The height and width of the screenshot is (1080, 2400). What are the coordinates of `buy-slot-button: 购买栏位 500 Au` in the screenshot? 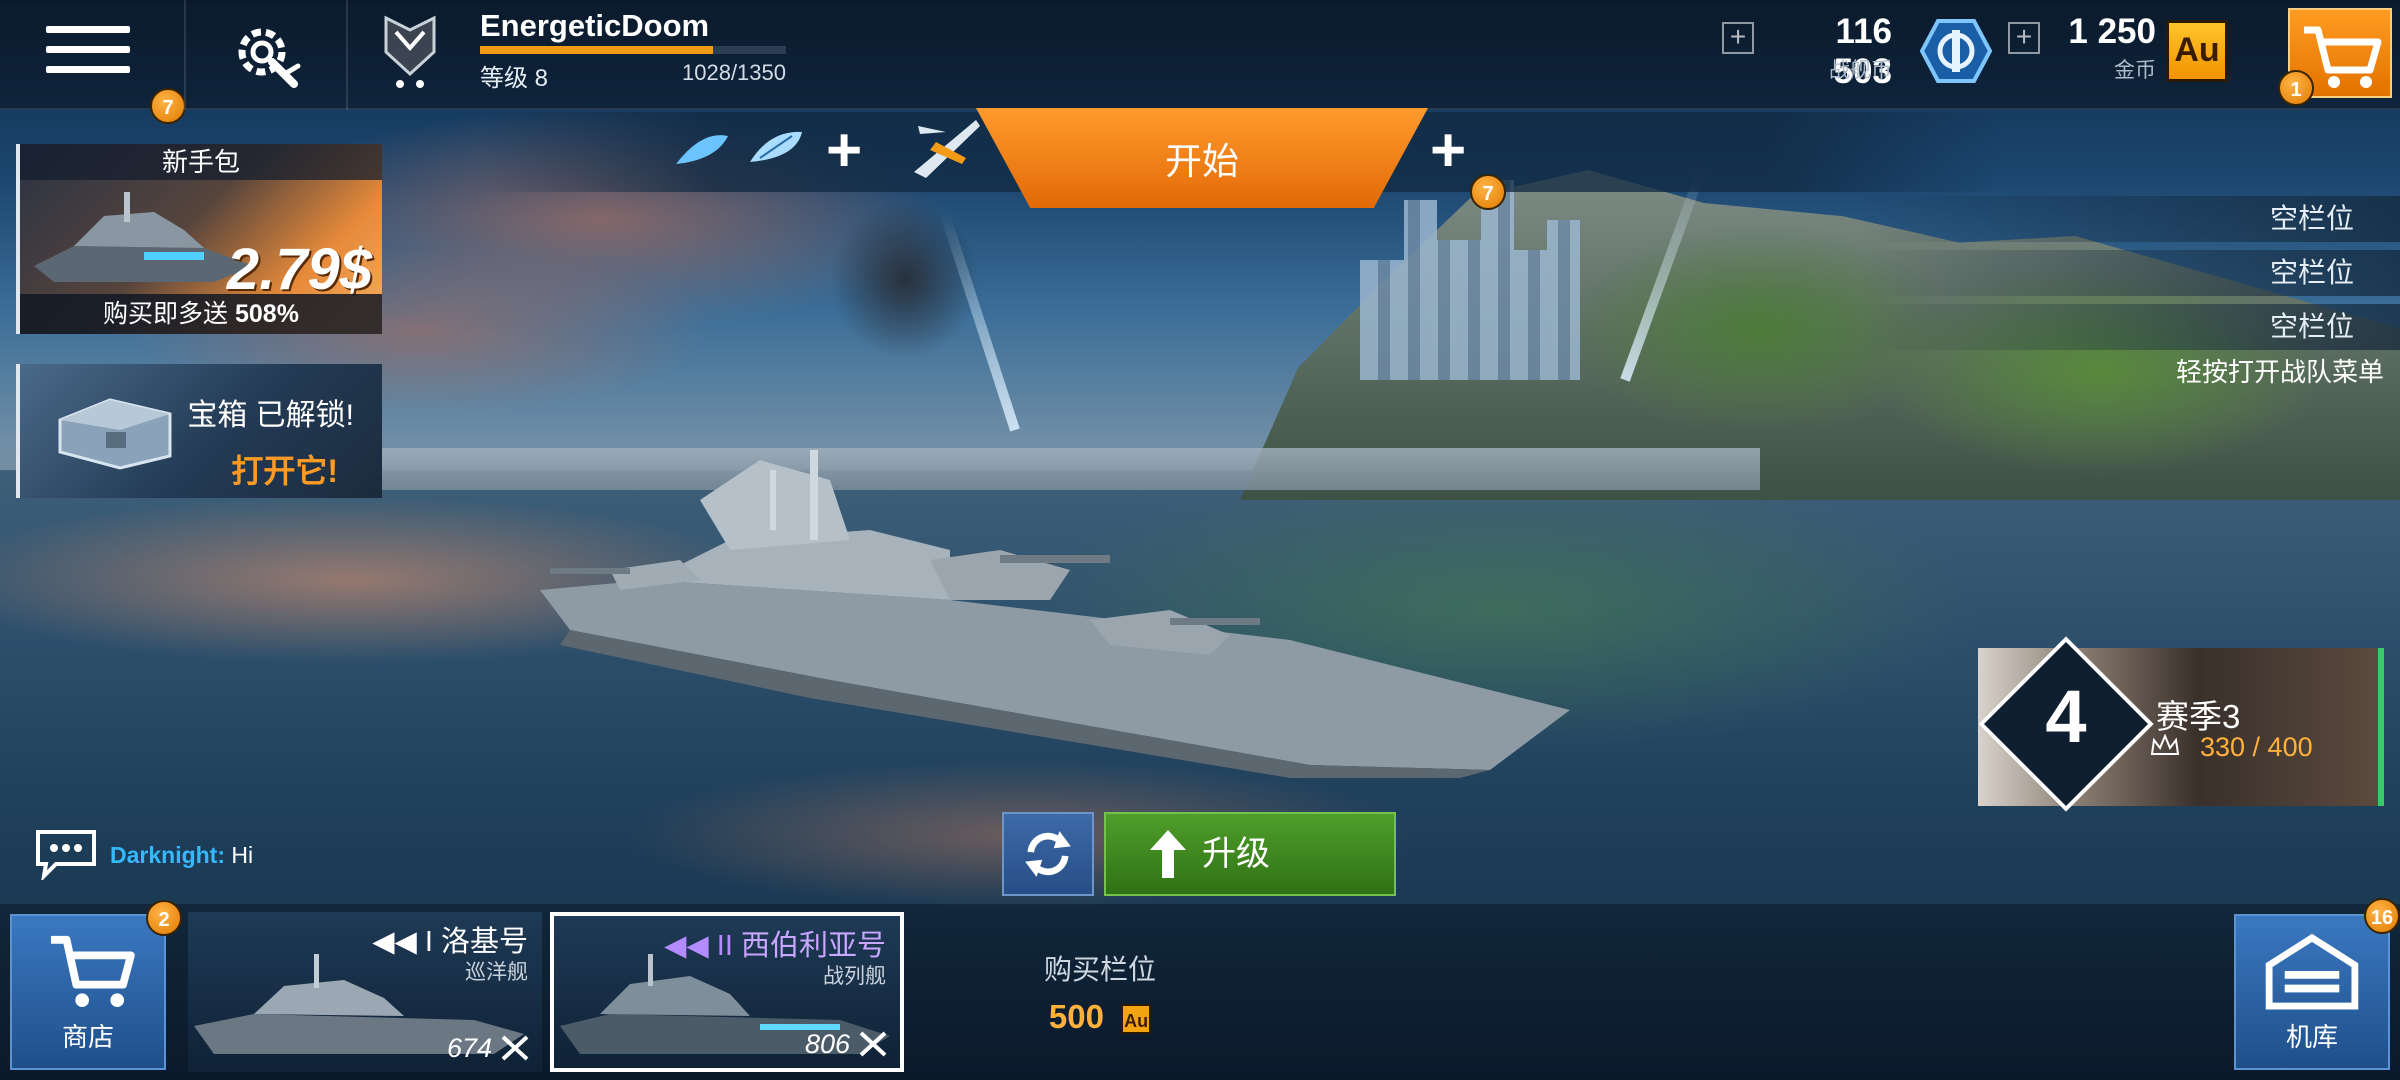 It's located at (1100, 992).